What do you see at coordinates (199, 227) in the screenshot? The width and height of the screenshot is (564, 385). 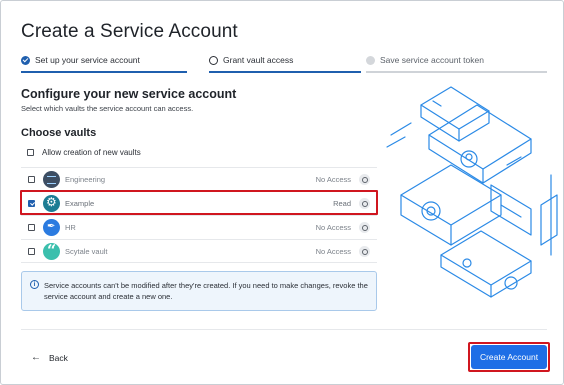 I see `vault-row-hr: HR No Access` at bounding box center [199, 227].